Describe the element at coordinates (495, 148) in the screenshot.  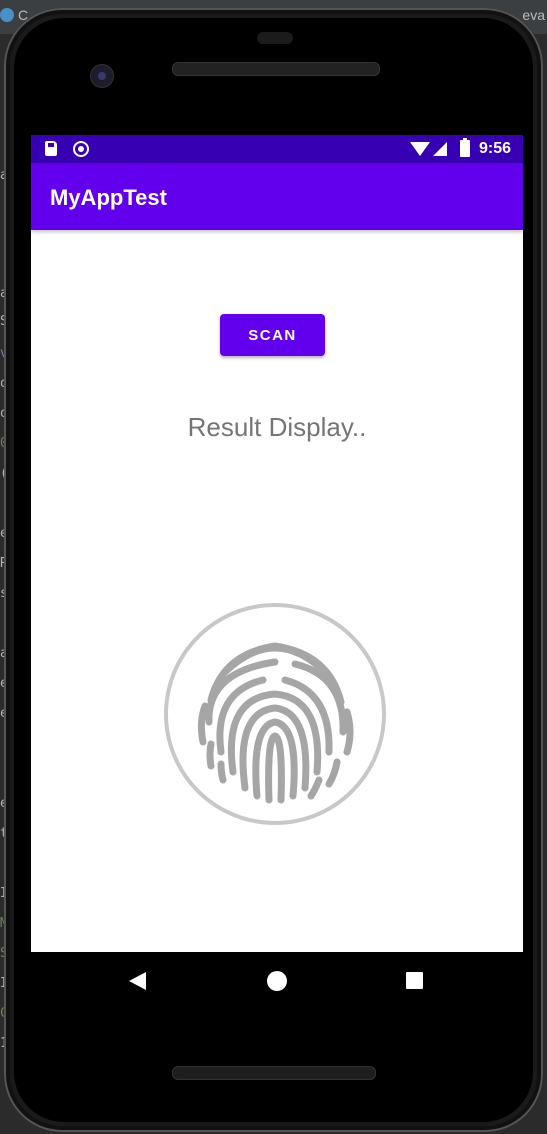
I see `status-time: 9:56` at that location.